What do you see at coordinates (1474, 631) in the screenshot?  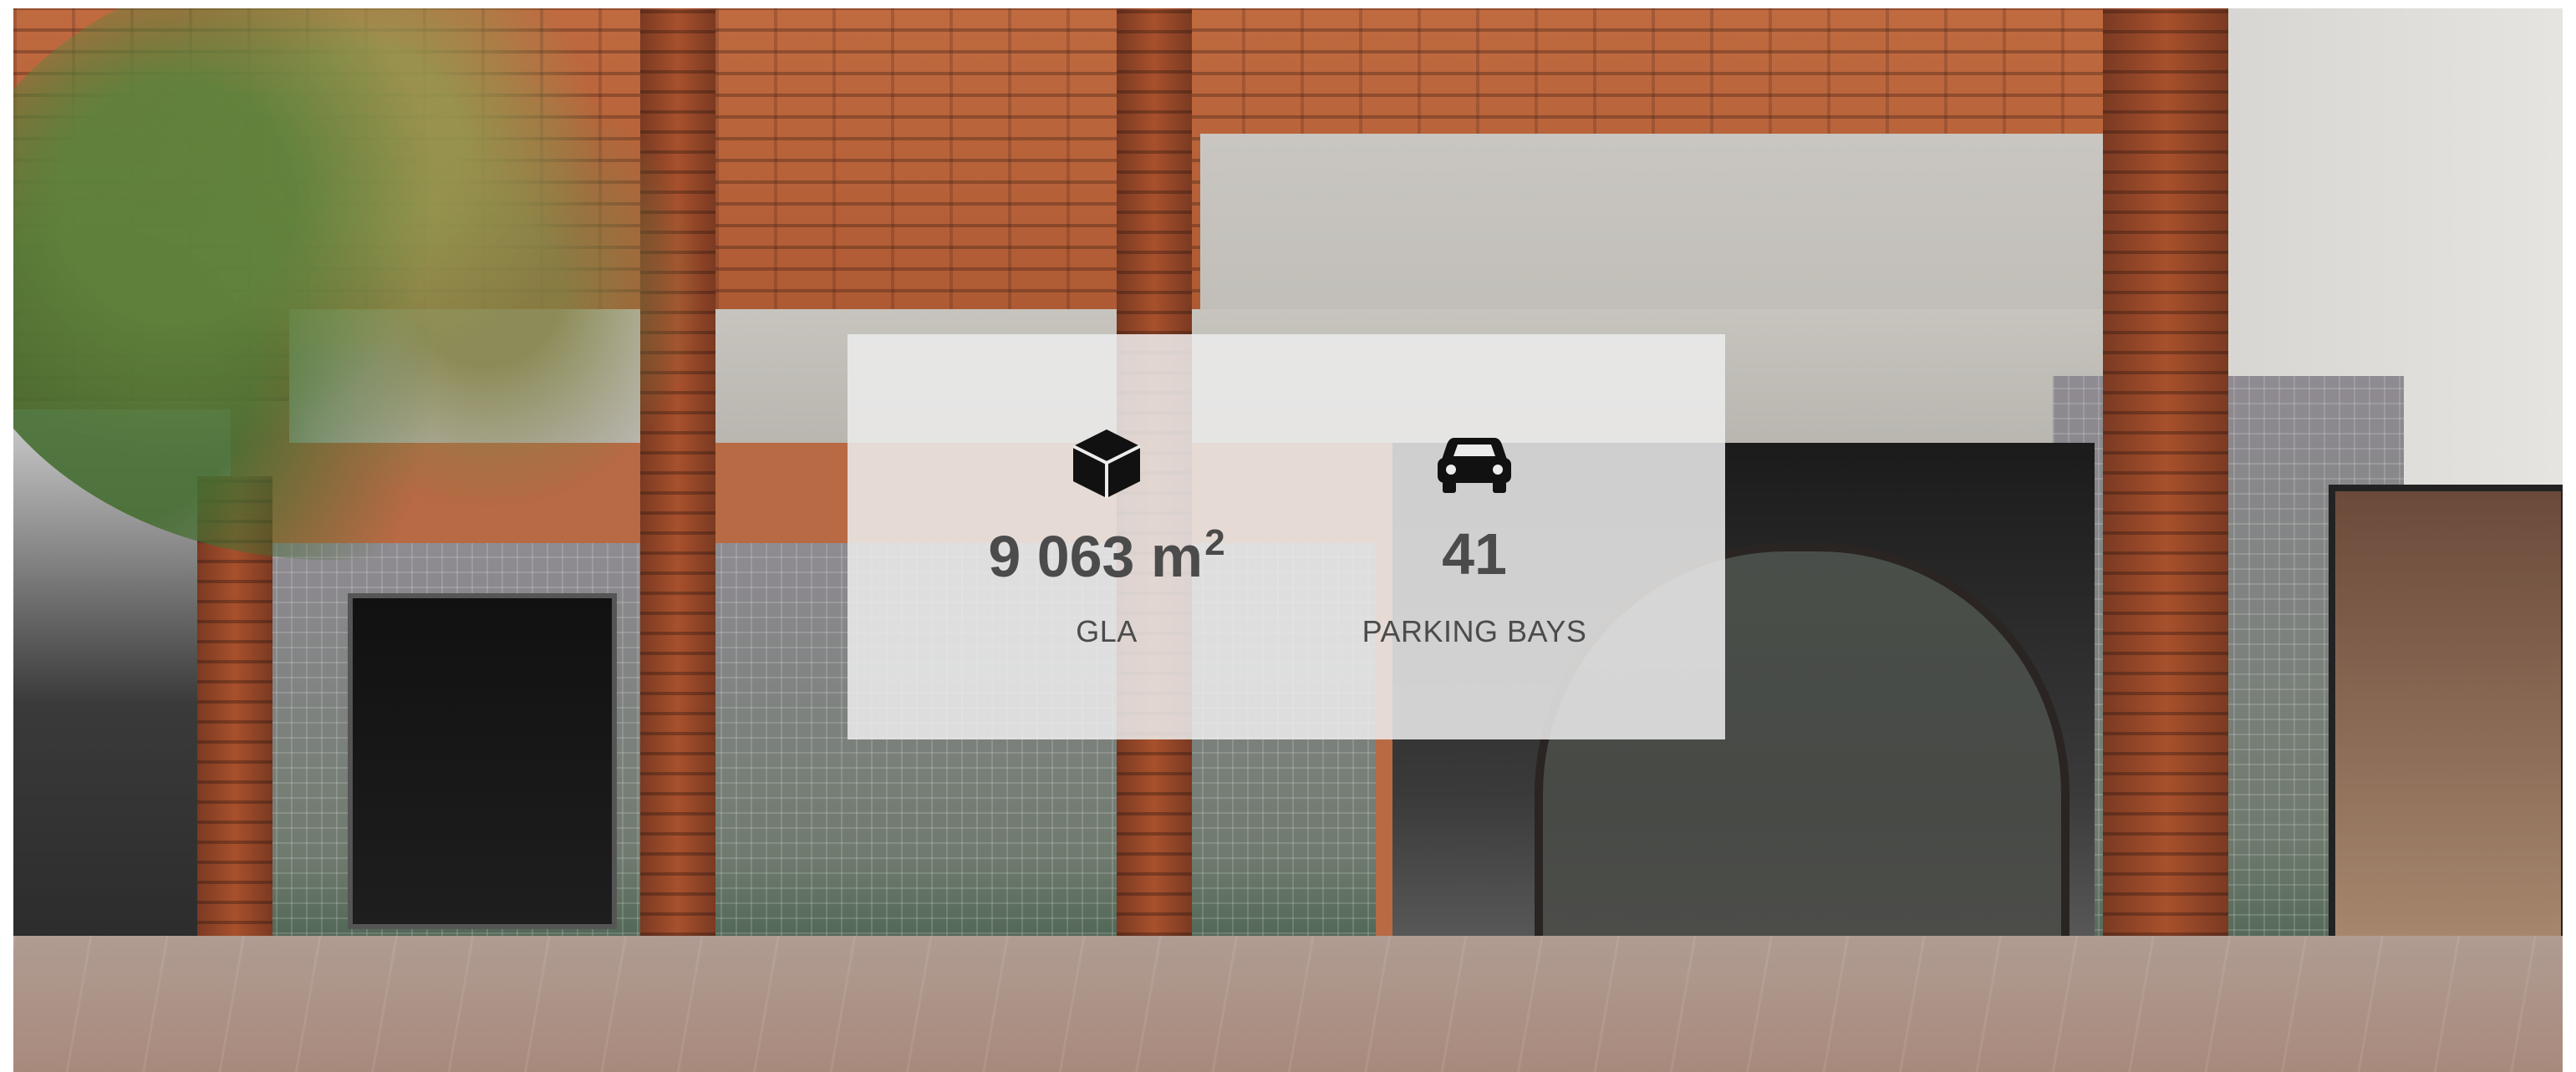 I see `parking-label: PARKING BAYS` at bounding box center [1474, 631].